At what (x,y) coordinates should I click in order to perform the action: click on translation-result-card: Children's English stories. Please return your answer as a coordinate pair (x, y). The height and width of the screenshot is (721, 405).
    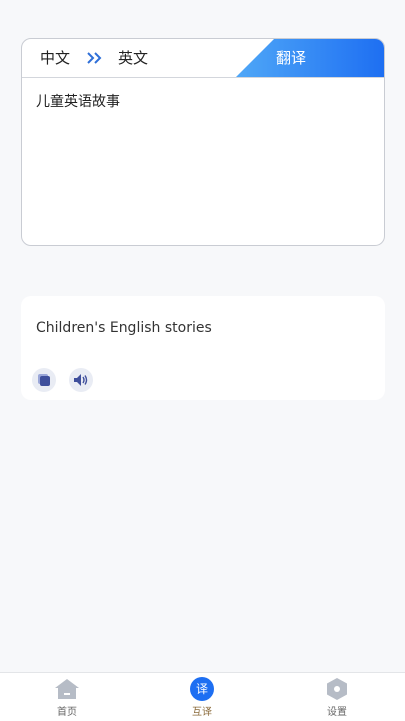
    Looking at the image, I should click on (203, 348).